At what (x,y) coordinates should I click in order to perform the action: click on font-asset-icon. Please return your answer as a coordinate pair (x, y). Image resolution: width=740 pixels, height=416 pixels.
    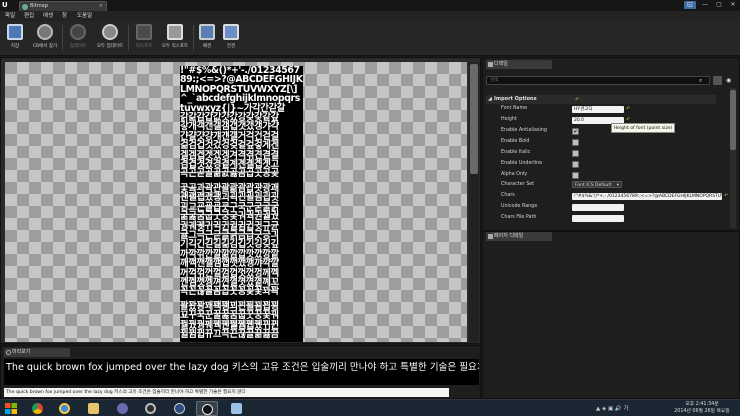
    Looking at the image, I should click on (25, 7).